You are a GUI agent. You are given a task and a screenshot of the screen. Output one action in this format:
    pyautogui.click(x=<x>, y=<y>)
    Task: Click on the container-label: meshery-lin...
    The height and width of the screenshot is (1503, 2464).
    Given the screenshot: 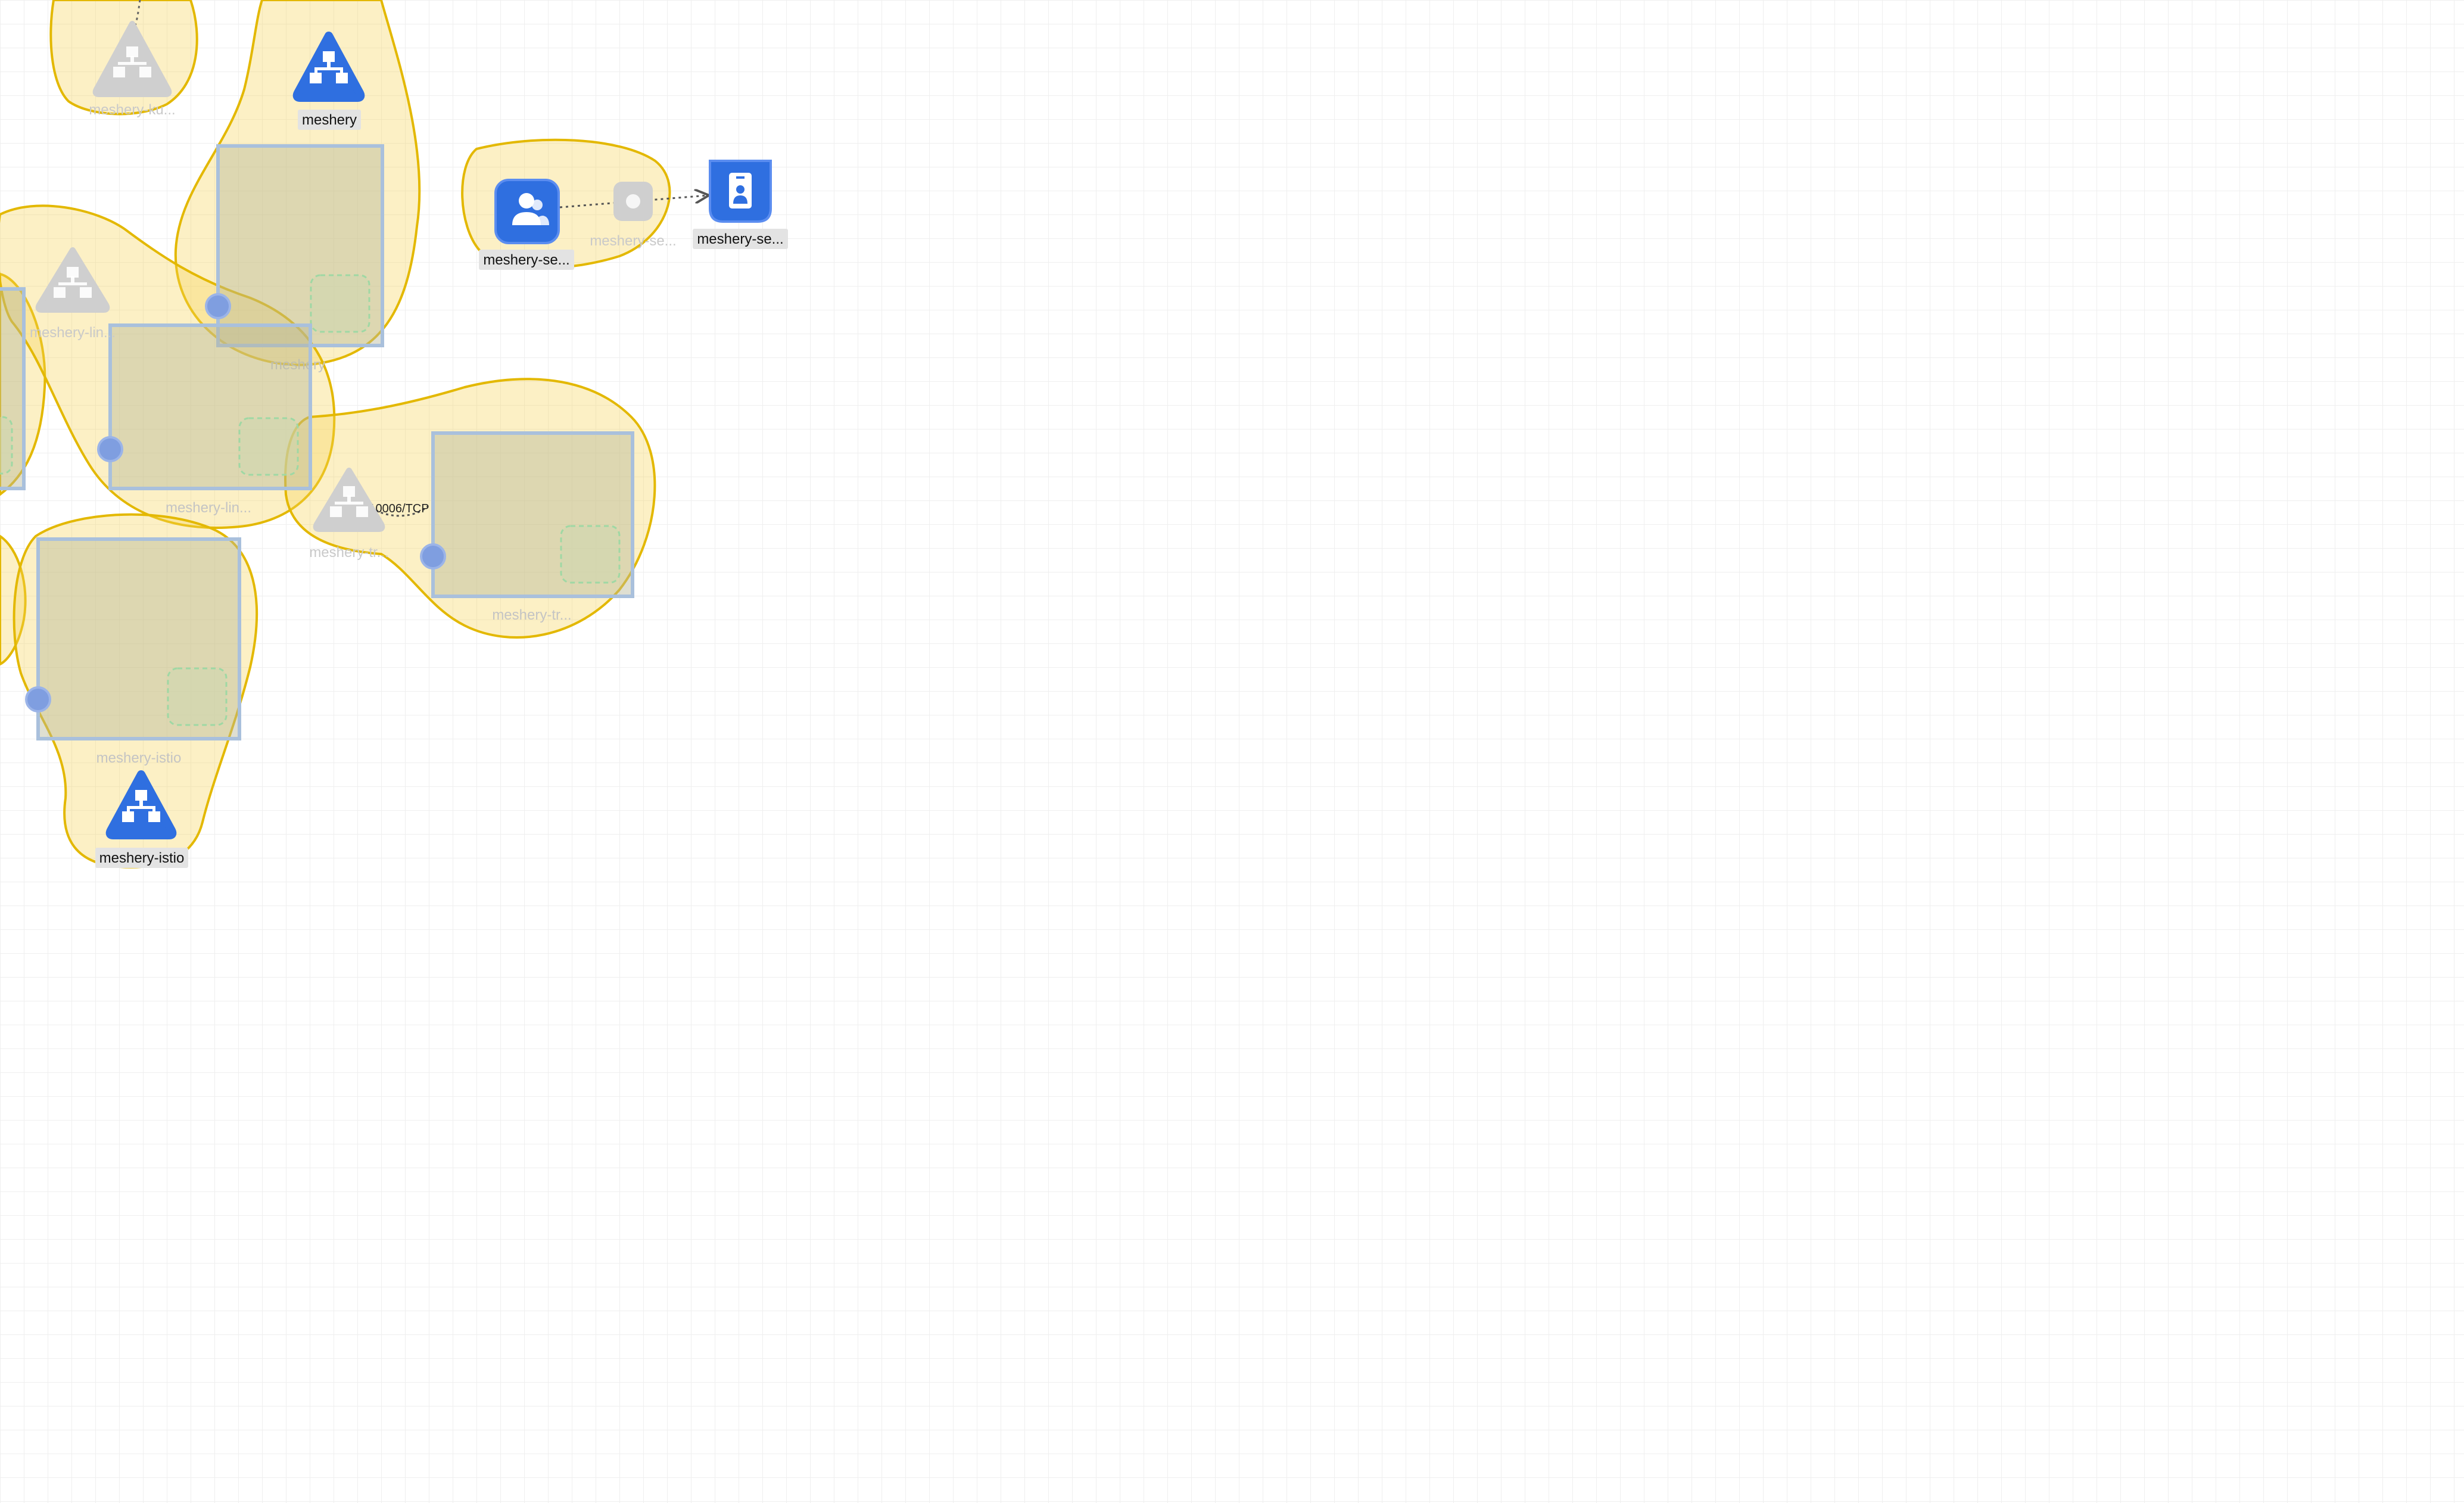 What is the action you would take?
    pyautogui.click(x=208, y=508)
    